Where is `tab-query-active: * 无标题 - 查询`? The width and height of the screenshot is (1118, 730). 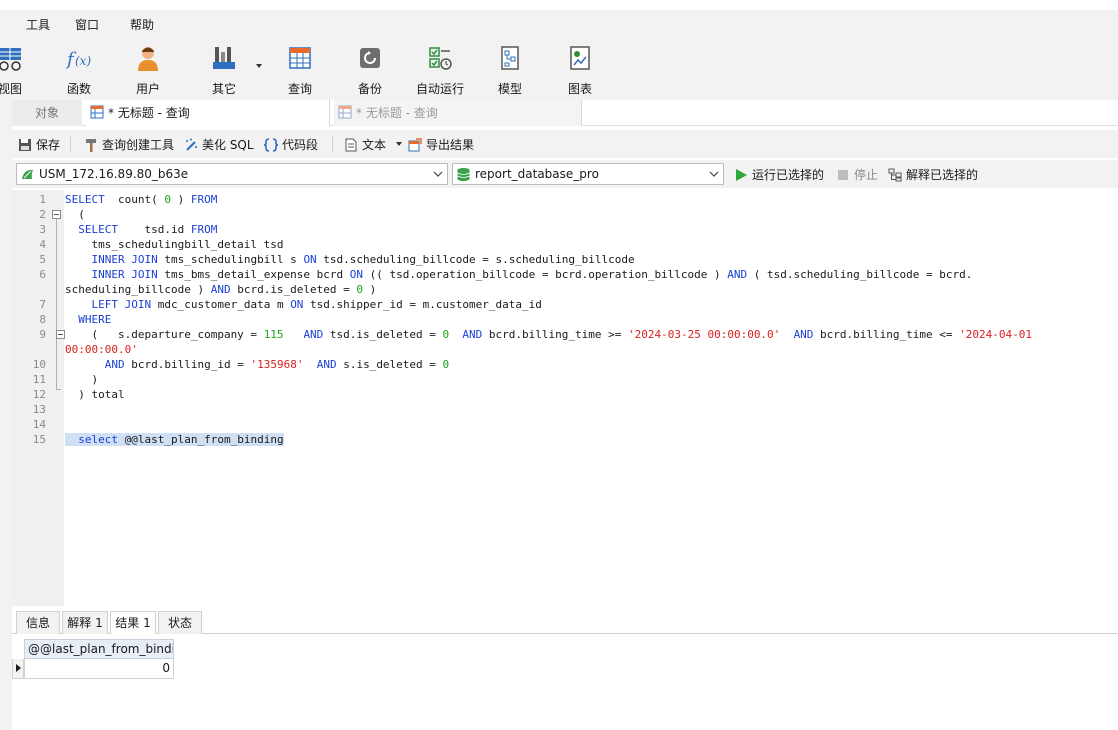 tab-query-active: * 无标题 - 查询 is located at coordinates (208, 113).